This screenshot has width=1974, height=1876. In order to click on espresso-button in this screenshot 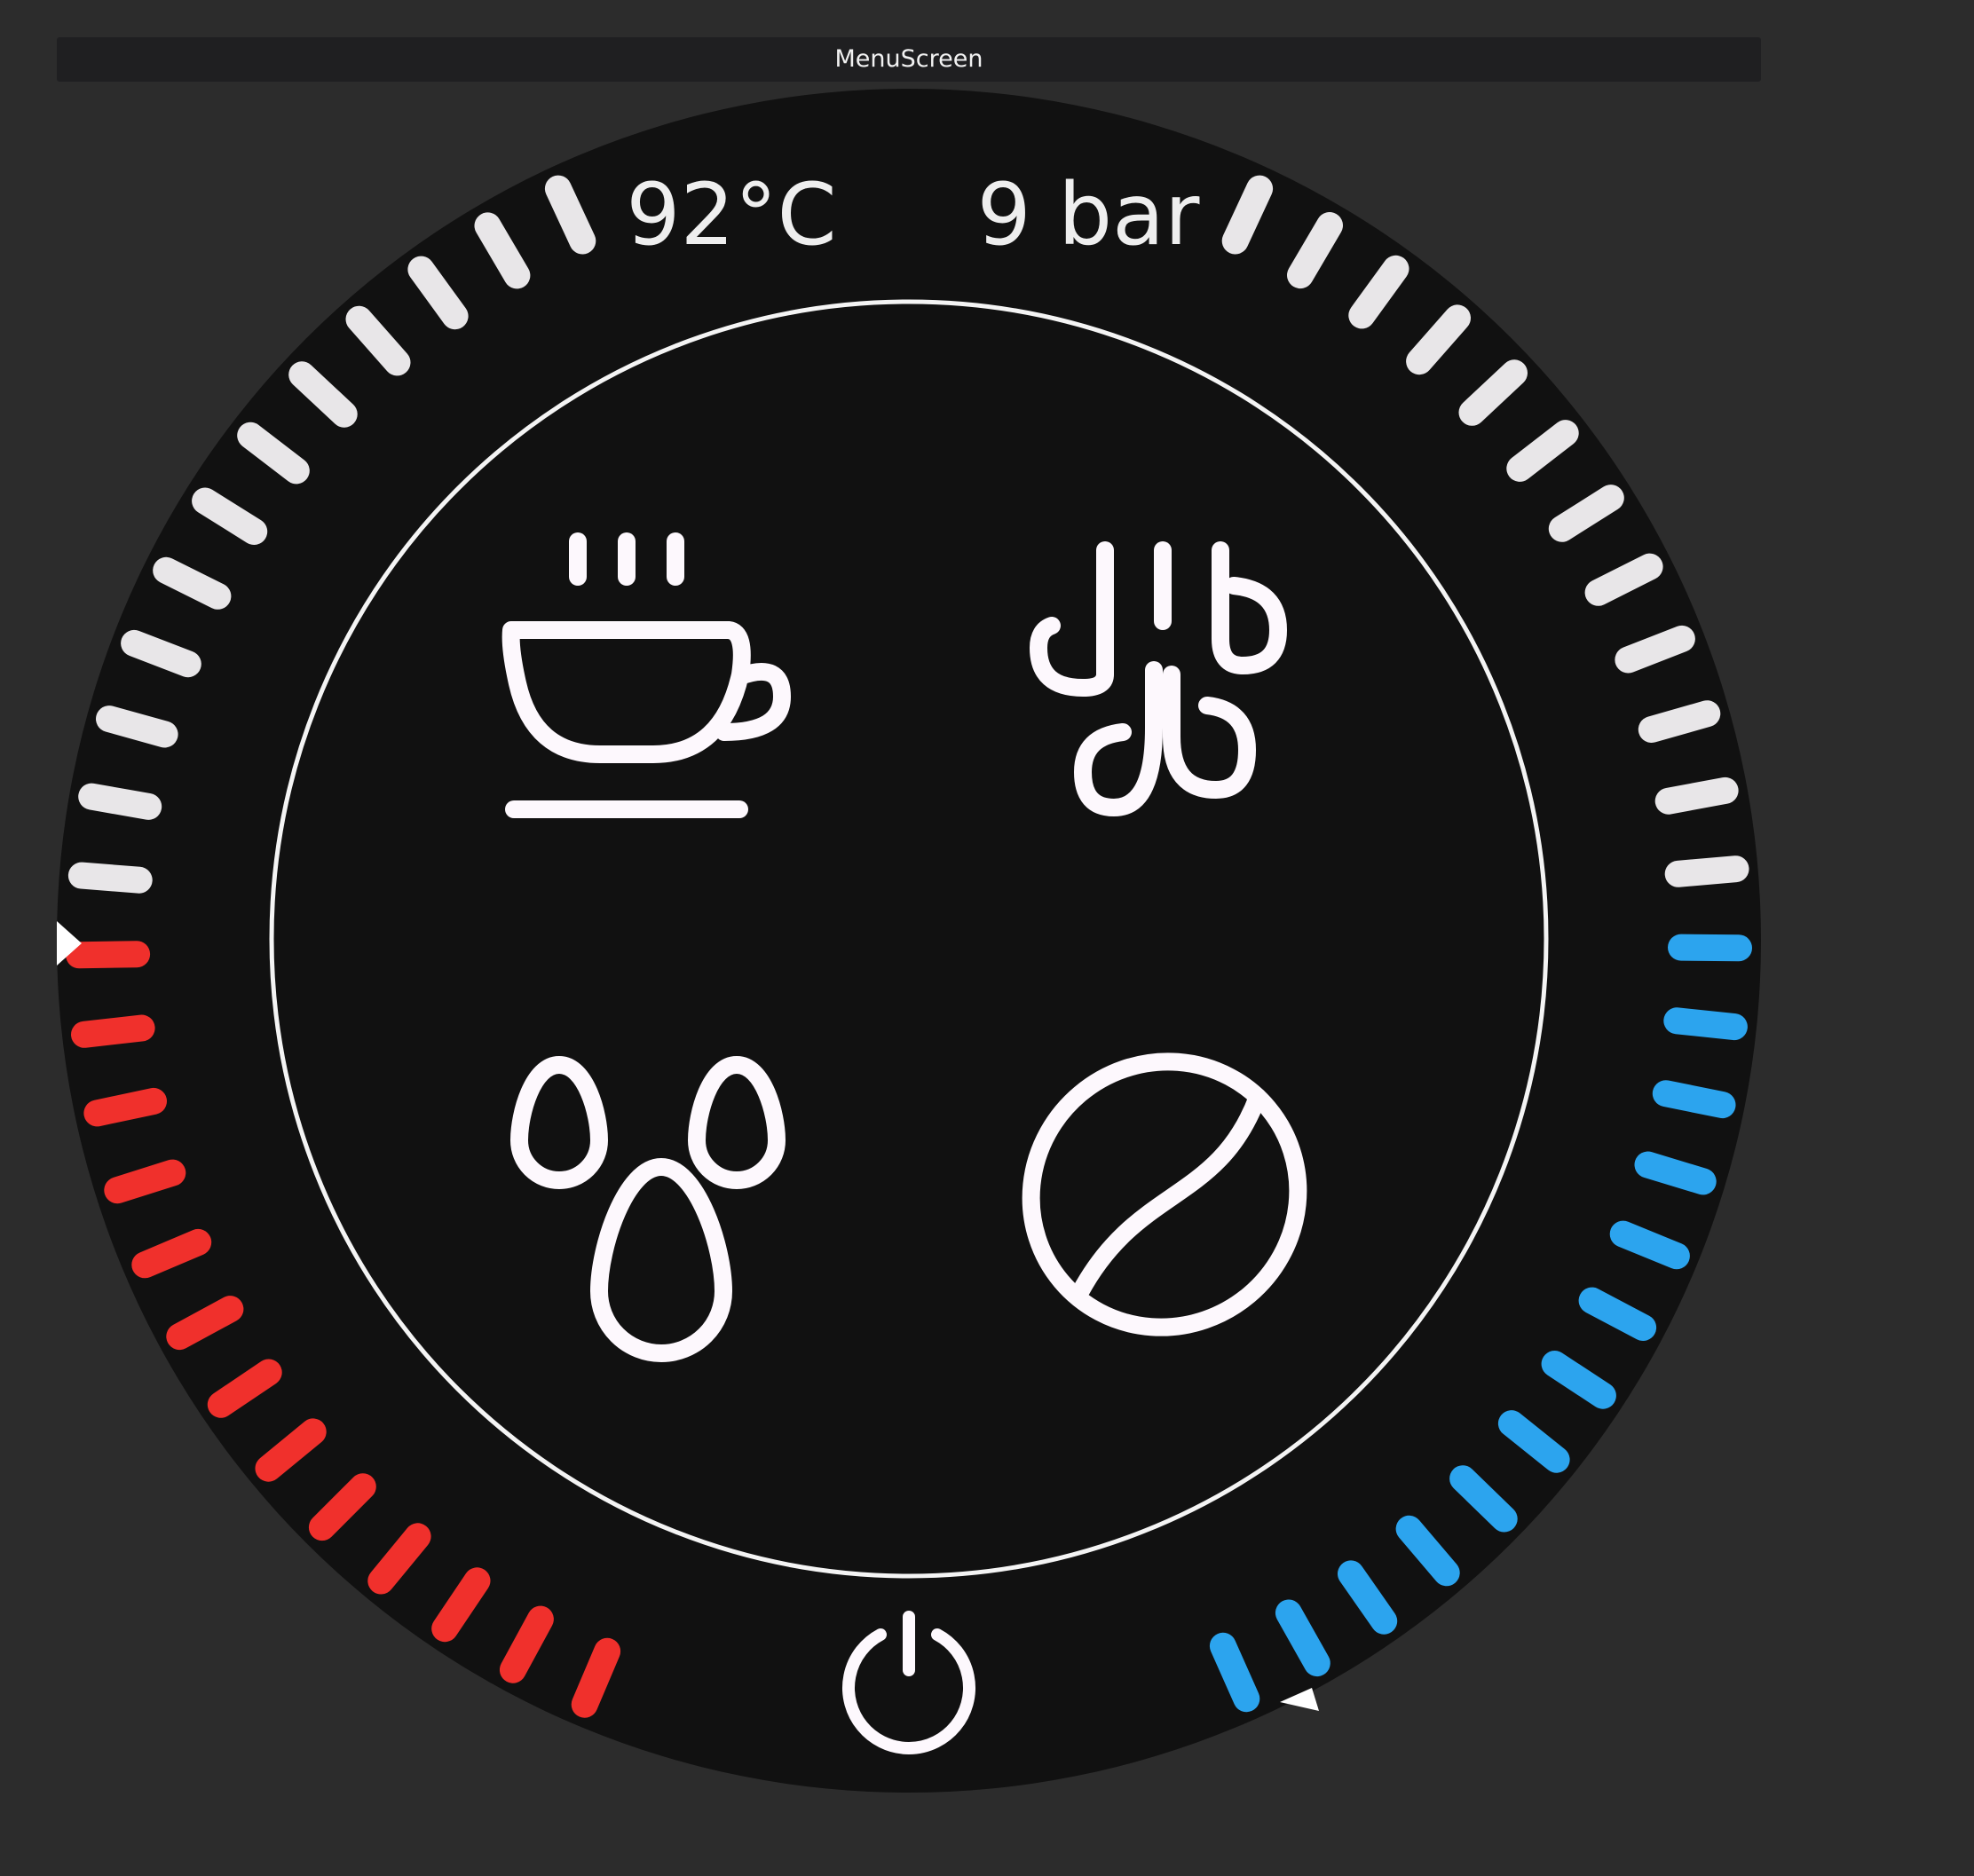, I will do `click(642, 666)`.